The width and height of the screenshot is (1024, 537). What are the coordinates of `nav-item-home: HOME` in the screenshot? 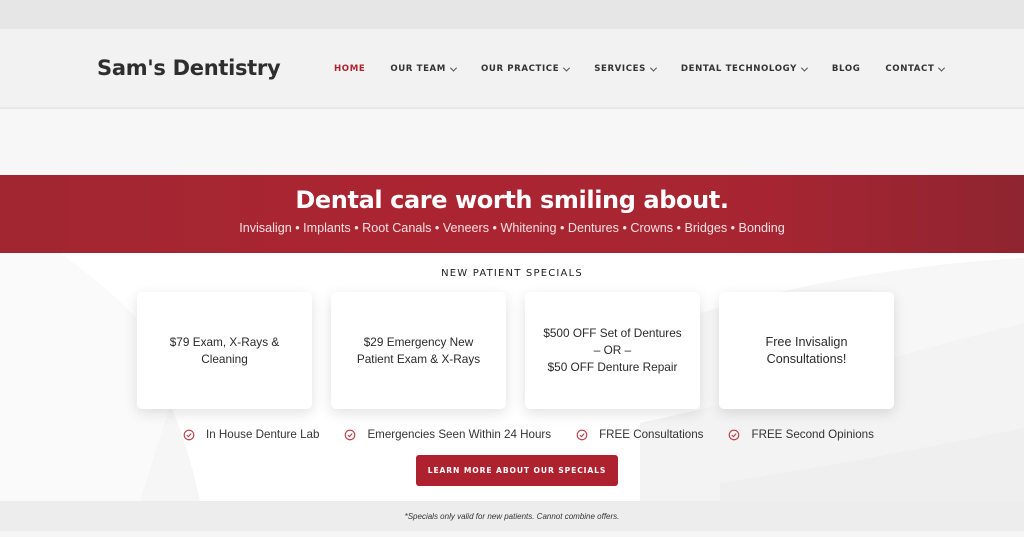 It's located at (349, 69).